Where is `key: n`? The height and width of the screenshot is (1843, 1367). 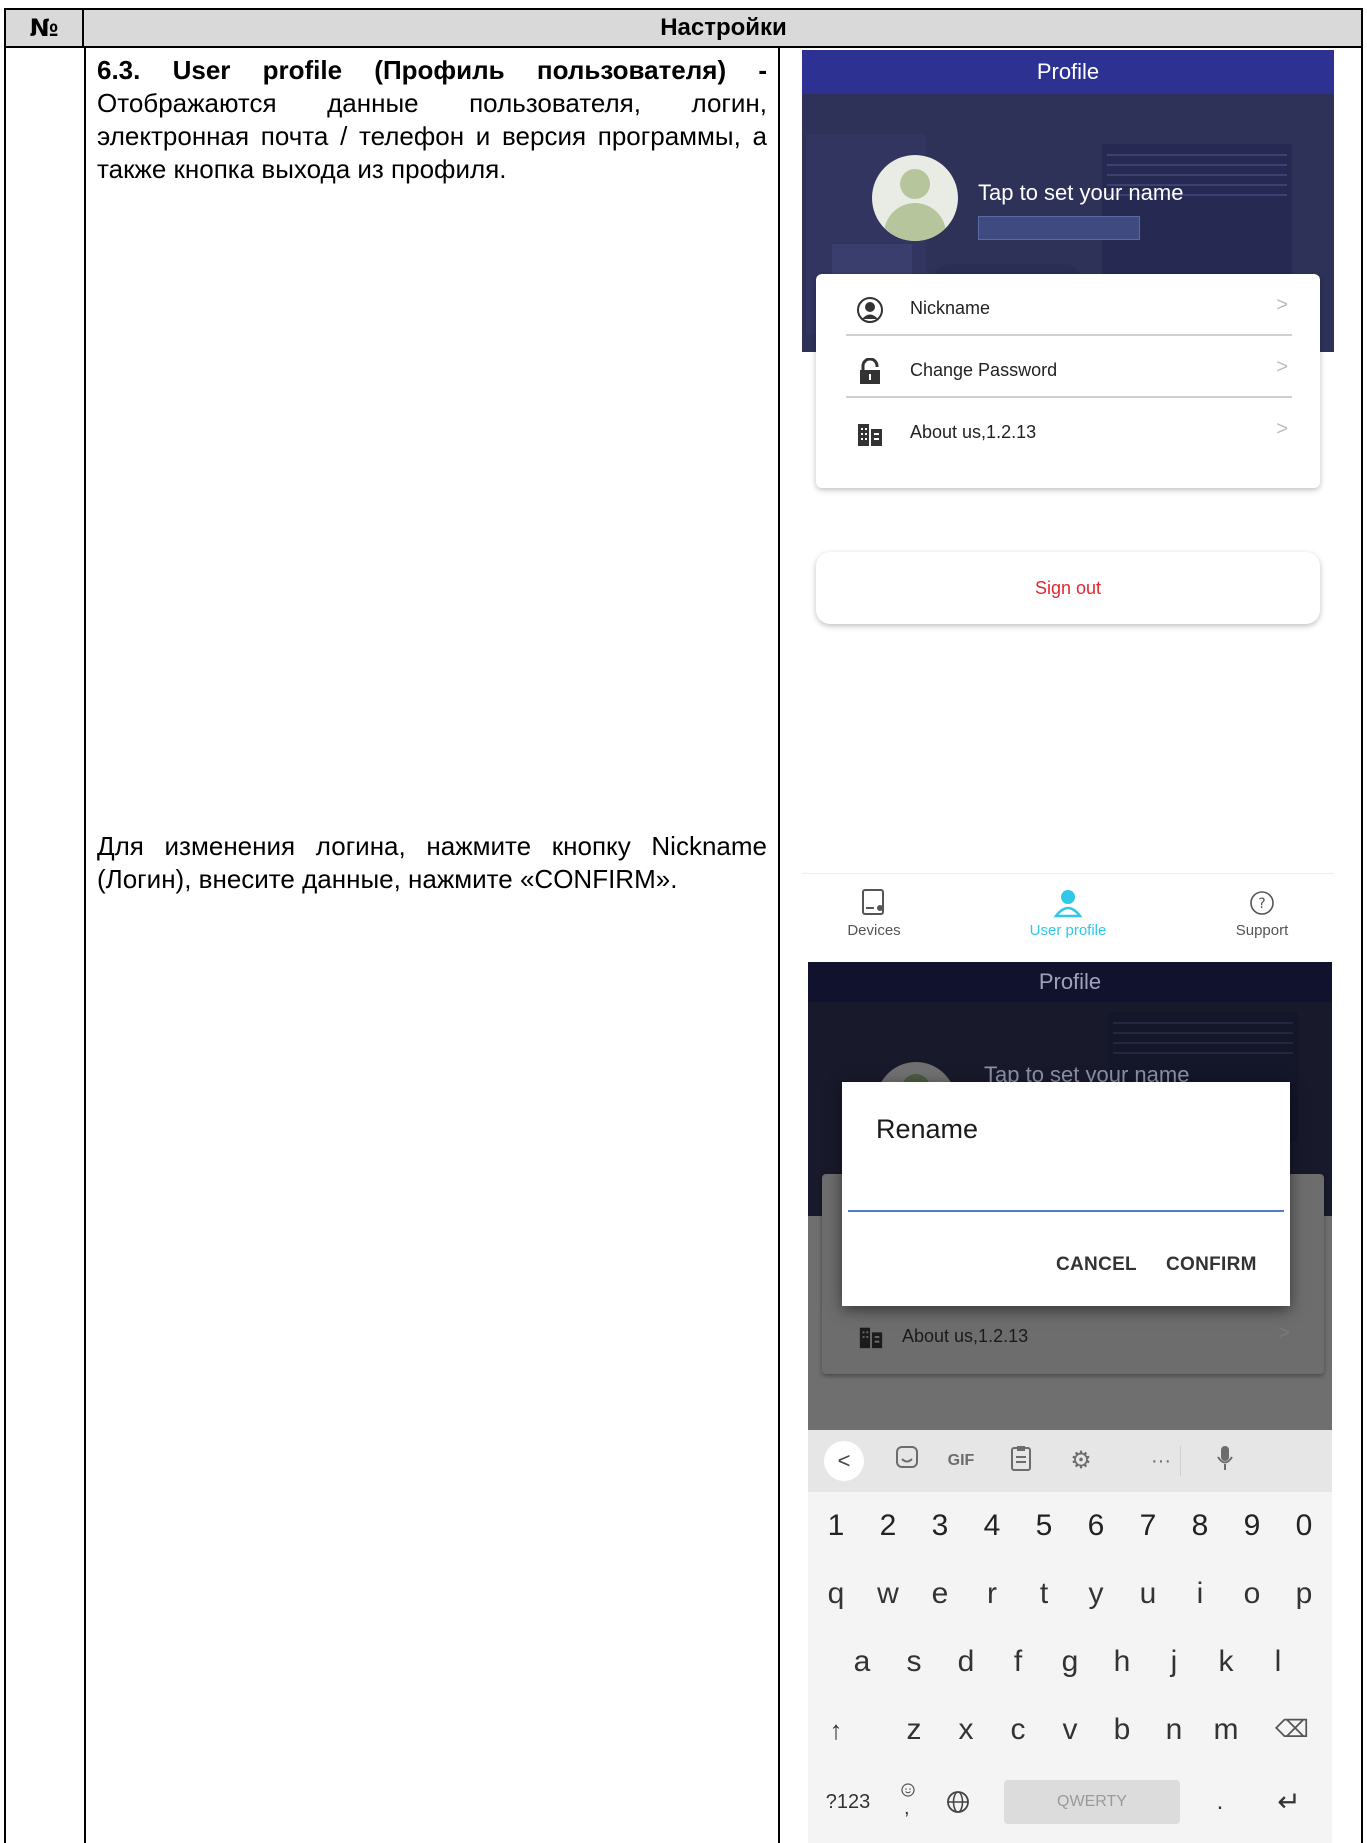 key: n is located at coordinates (1174, 1730).